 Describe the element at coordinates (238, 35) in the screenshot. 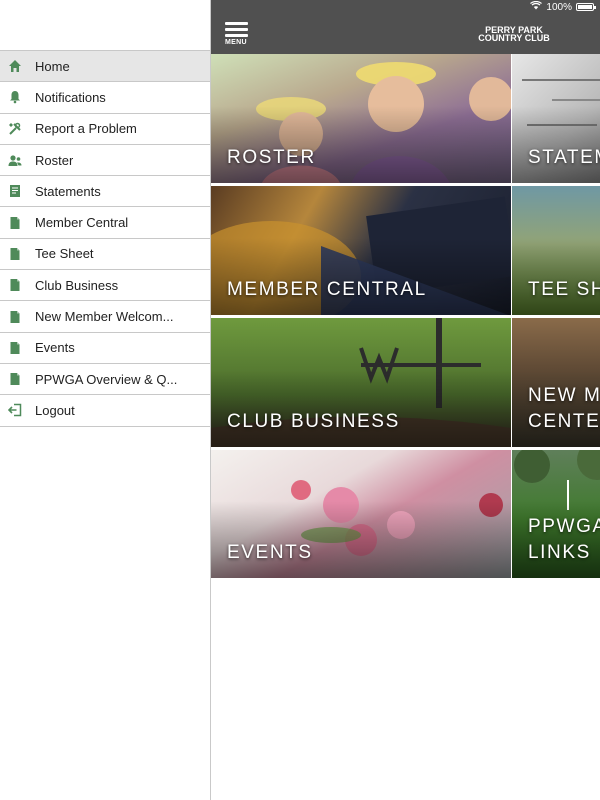

I see `menu-button: MENU` at that location.